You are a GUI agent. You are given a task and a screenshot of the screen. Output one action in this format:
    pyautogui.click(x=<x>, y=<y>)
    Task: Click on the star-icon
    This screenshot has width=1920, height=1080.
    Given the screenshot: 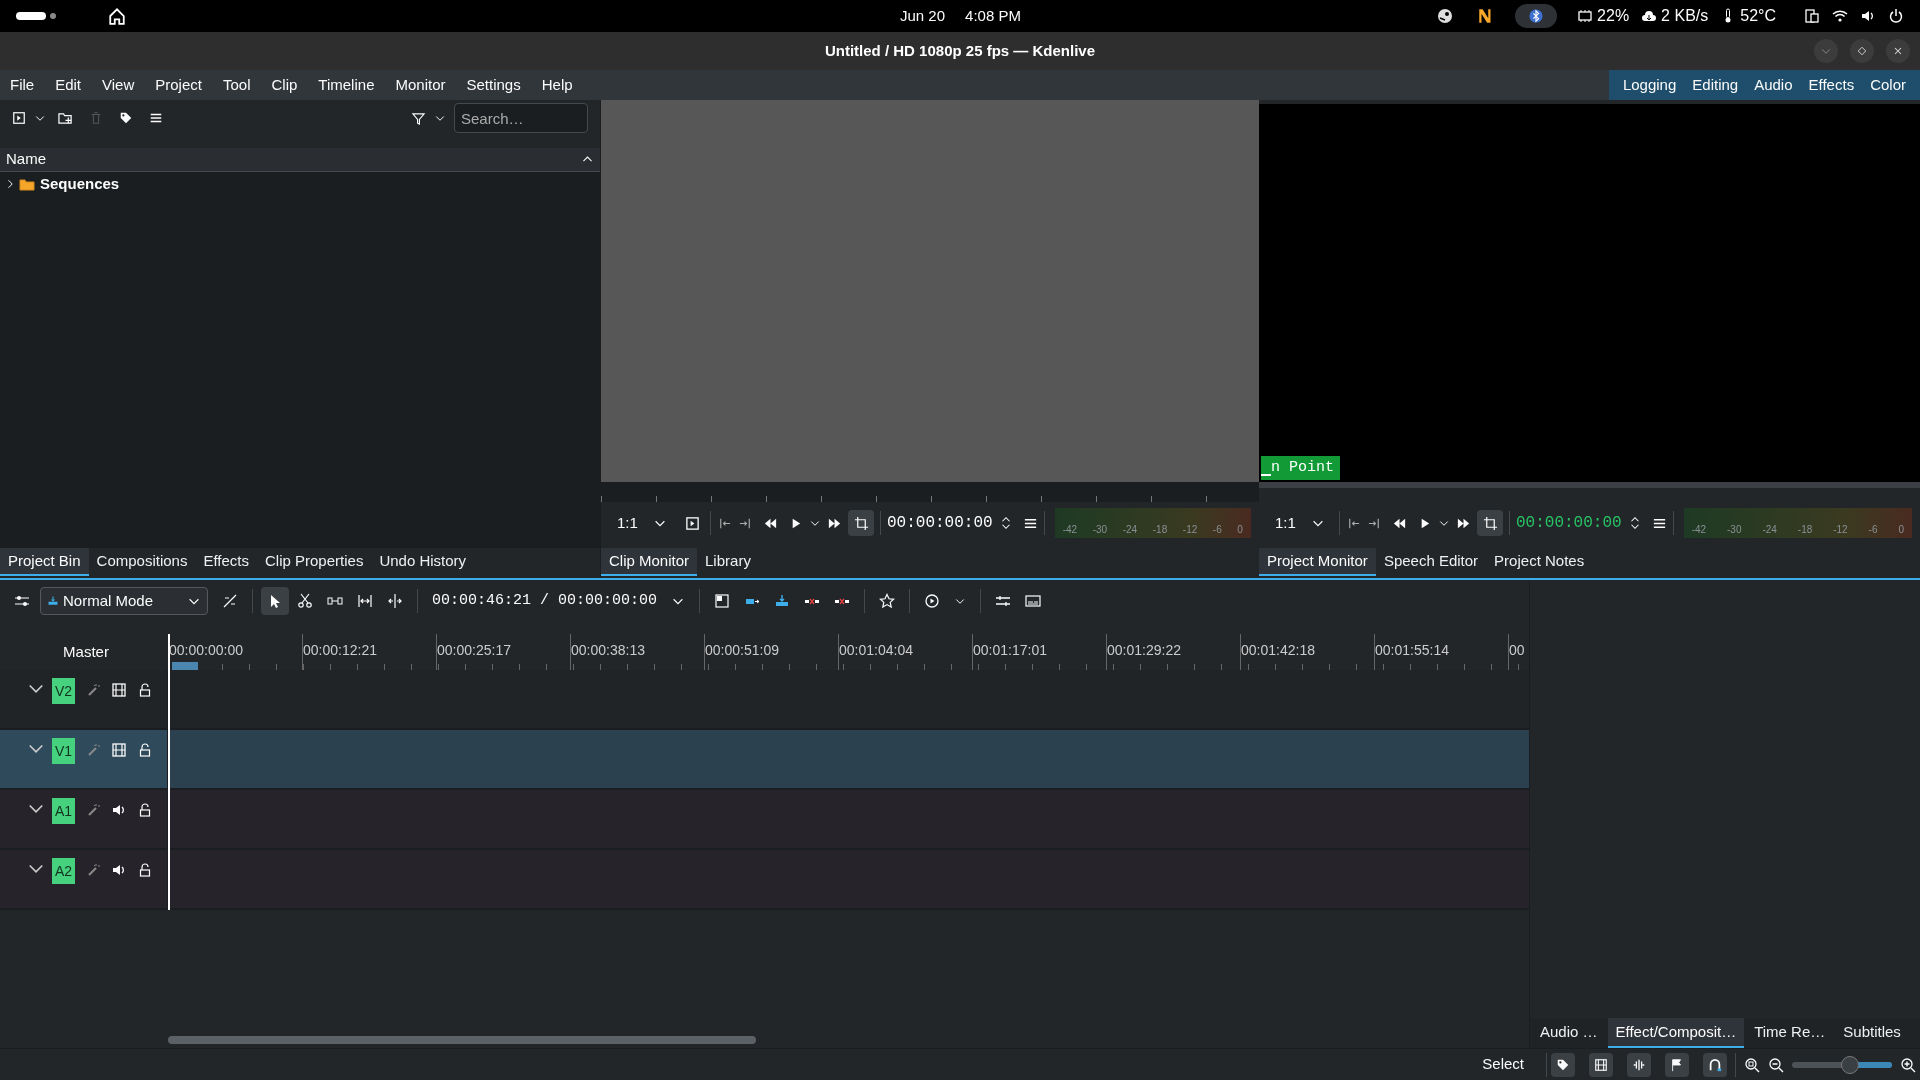 What is the action you would take?
    pyautogui.click(x=887, y=601)
    